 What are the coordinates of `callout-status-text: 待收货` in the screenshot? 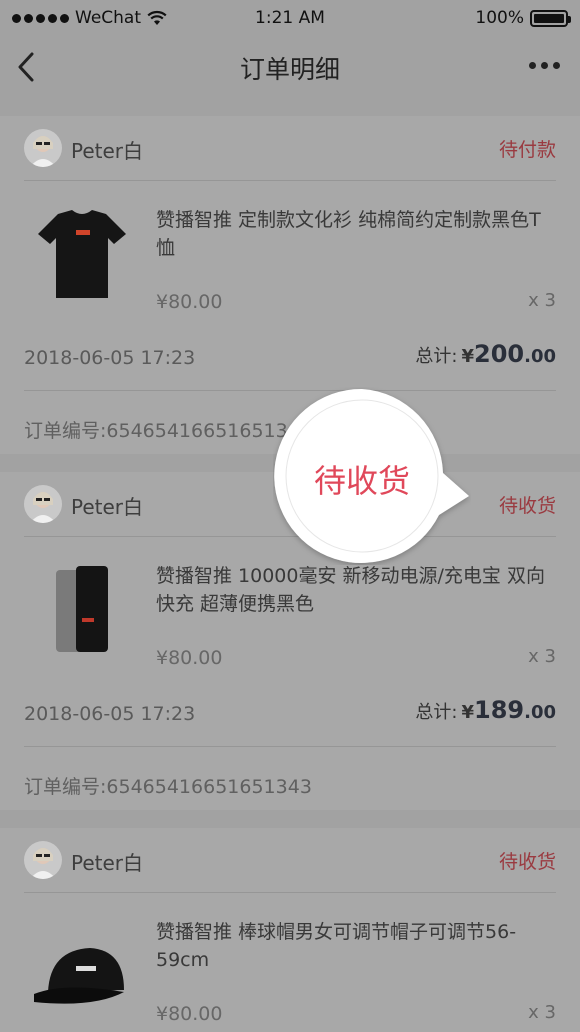 It's located at (361, 481).